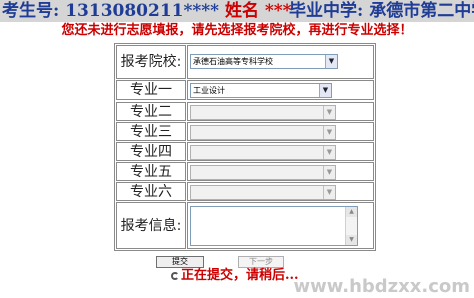  What do you see at coordinates (237, 30) in the screenshot?
I see `notice-message: 您还未进行志愿填报，请先选择报考院校，再进行专业选择！` at bounding box center [237, 30].